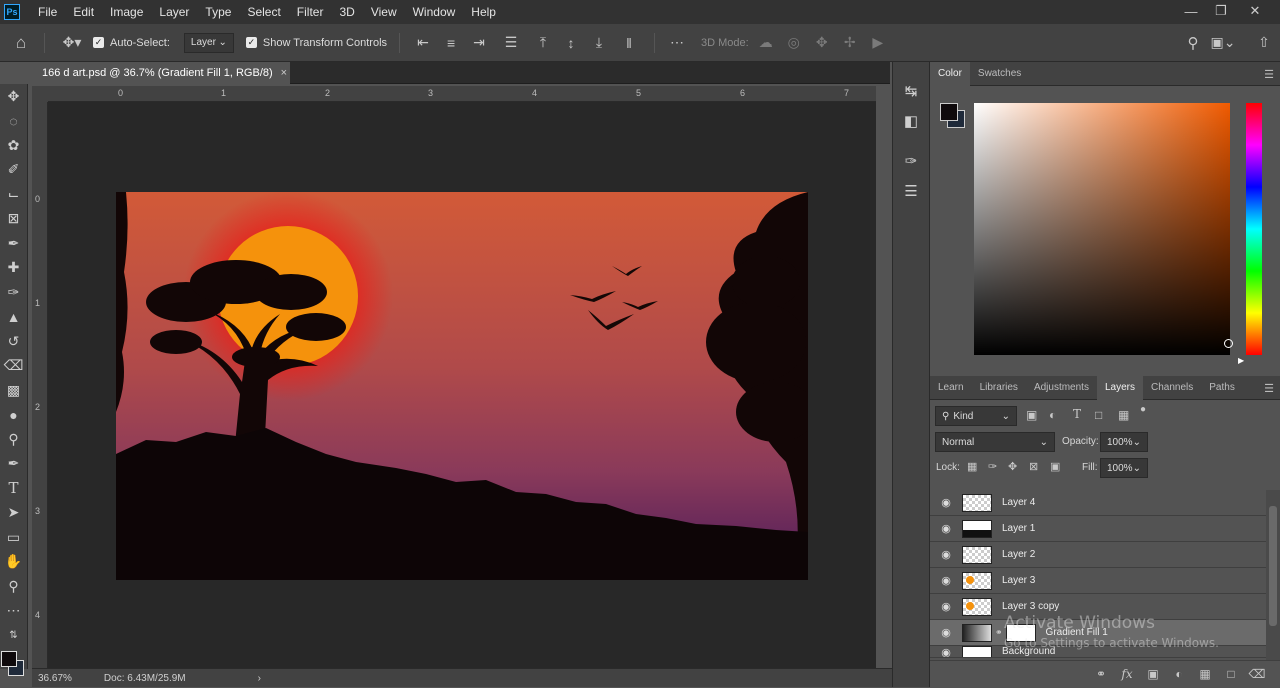 Image resolution: width=1280 pixels, height=688 pixels. What do you see at coordinates (13, 317) in the screenshot?
I see `clone-stamp-tool-icon: ▲` at bounding box center [13, 317].